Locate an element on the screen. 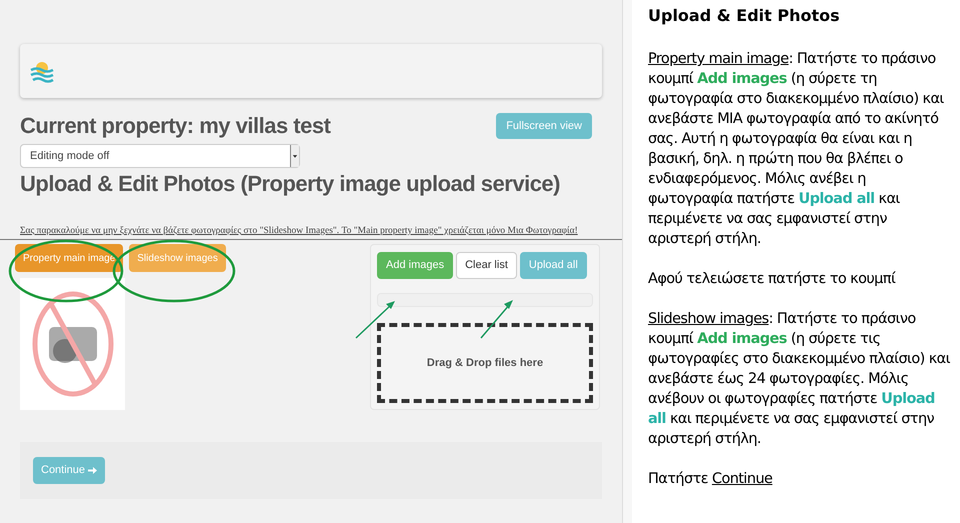  tab: Property main image is located at coordinates (69, 258).